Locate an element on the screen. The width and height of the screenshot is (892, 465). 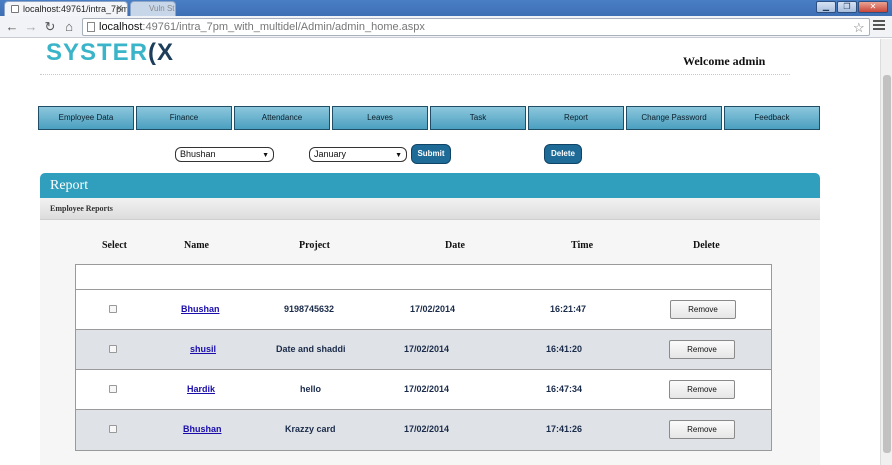
vertical-scrollbar is located at coordinates (886, 252).